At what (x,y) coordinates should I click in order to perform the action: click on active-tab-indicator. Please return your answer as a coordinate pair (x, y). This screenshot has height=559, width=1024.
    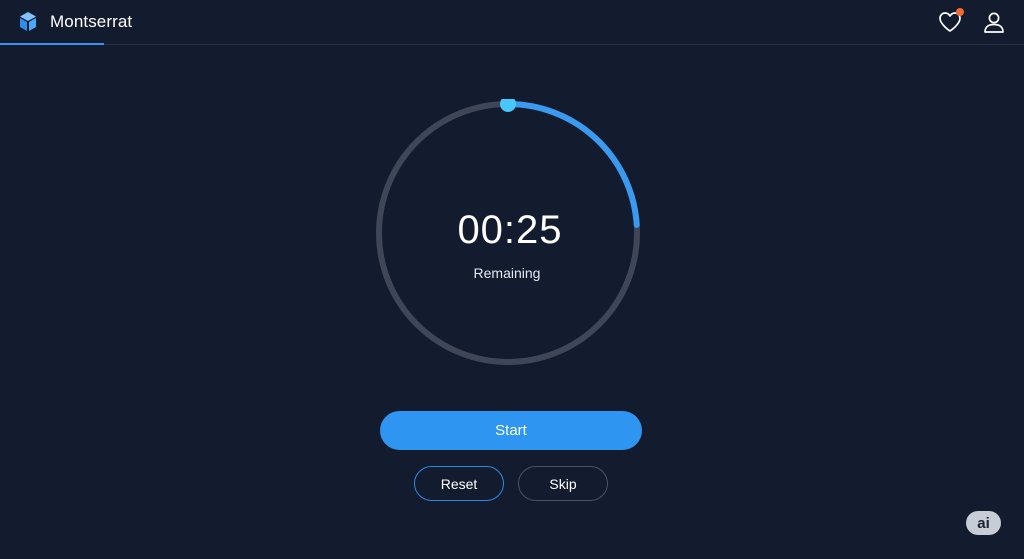
    Looking at the image, I should click on (52, 44).